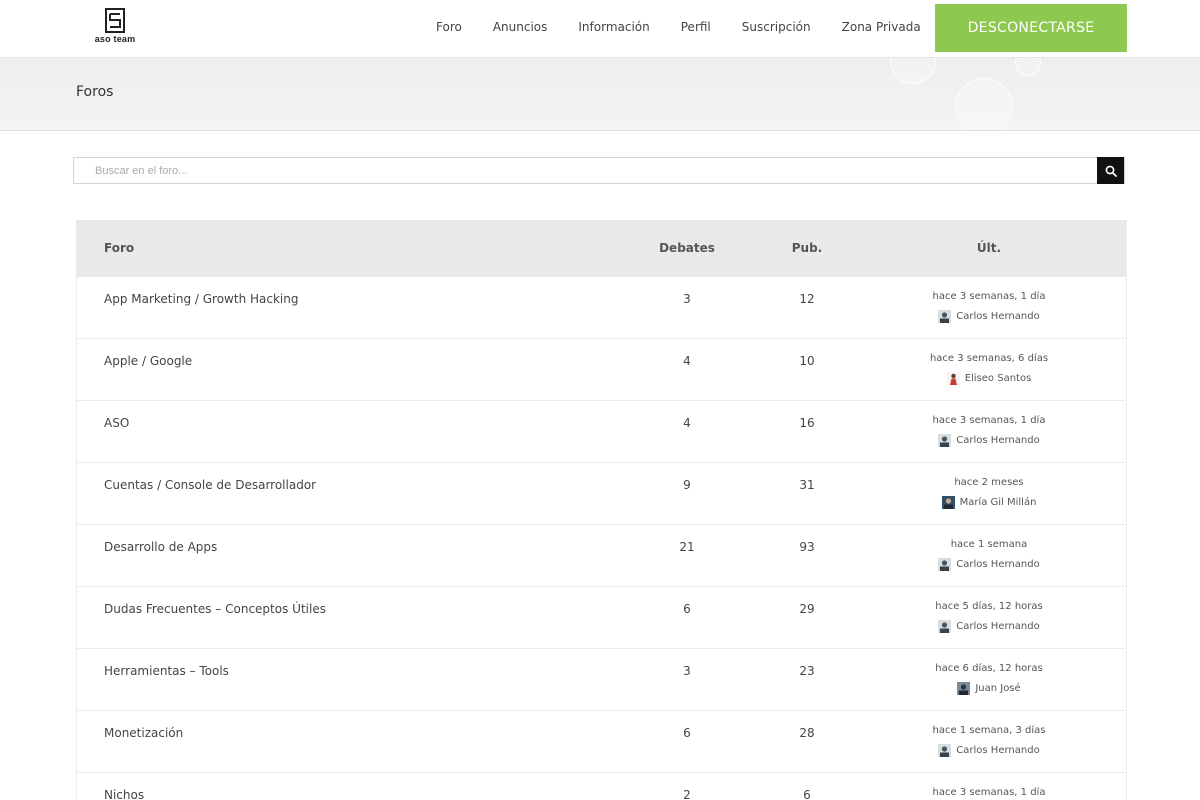  What do you see at coordinates (989, 670) in the screenshot?
I see `last-post-time: hace 6 días, 12 horas` at bounding box center [989, 670].